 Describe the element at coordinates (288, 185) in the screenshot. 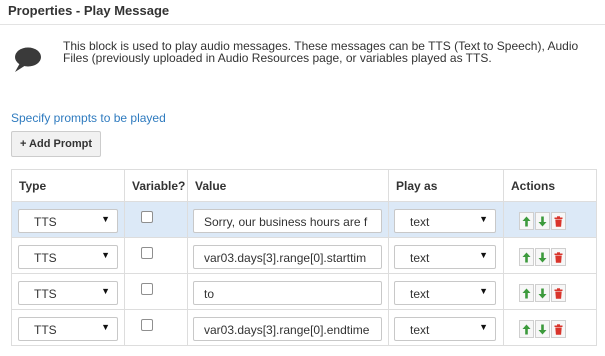

I see `column-header-value: Value` at that location.